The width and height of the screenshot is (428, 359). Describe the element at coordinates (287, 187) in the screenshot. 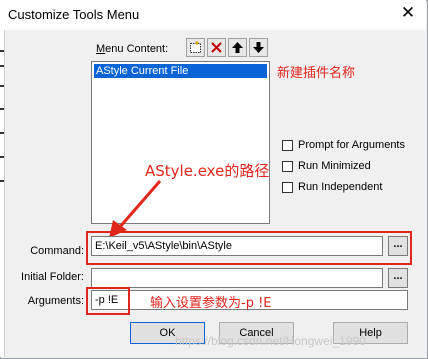

I see `run-independent-checkbox` at that location.